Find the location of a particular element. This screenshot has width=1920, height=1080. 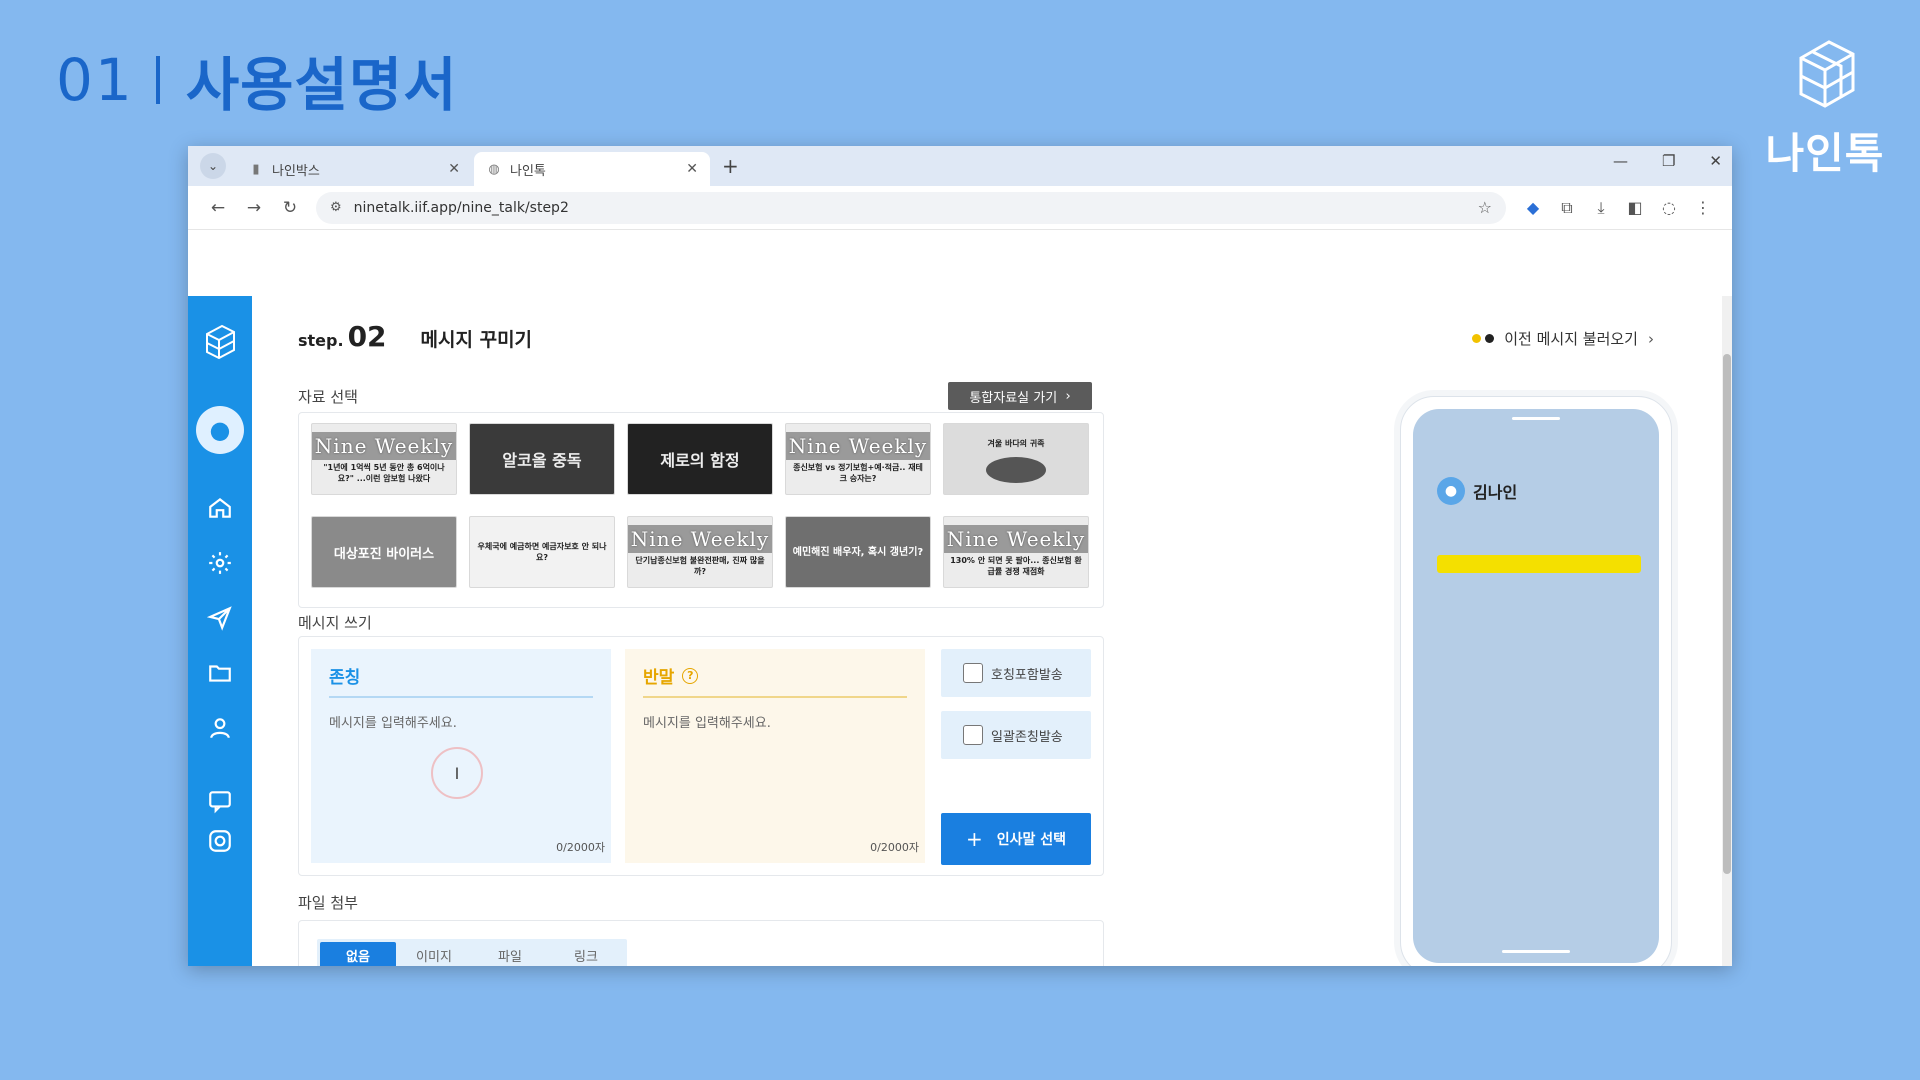

sidebar-item-home is located at coordinates (220, 507).